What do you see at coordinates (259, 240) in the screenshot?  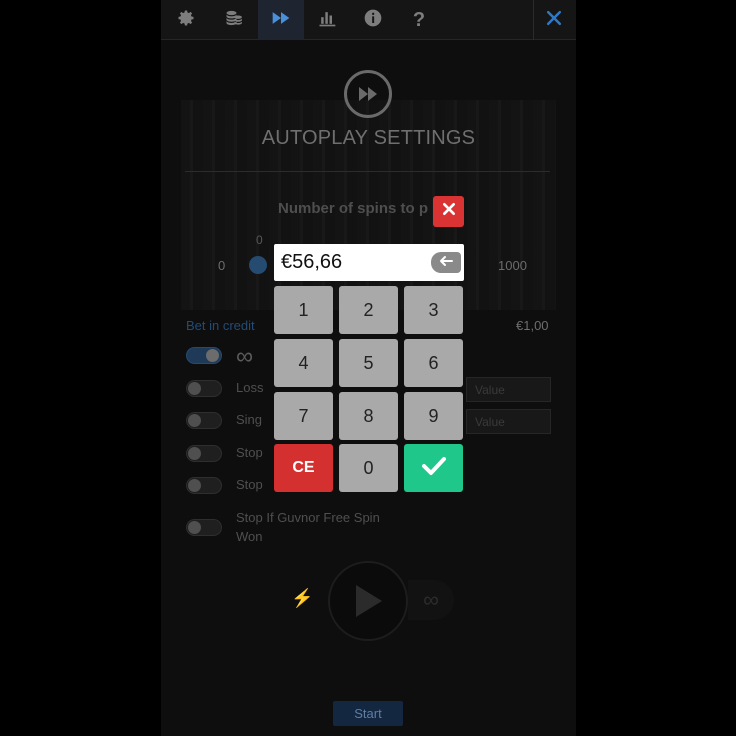 I see `slider-value-label: 0` at bounding box center [259, 240].